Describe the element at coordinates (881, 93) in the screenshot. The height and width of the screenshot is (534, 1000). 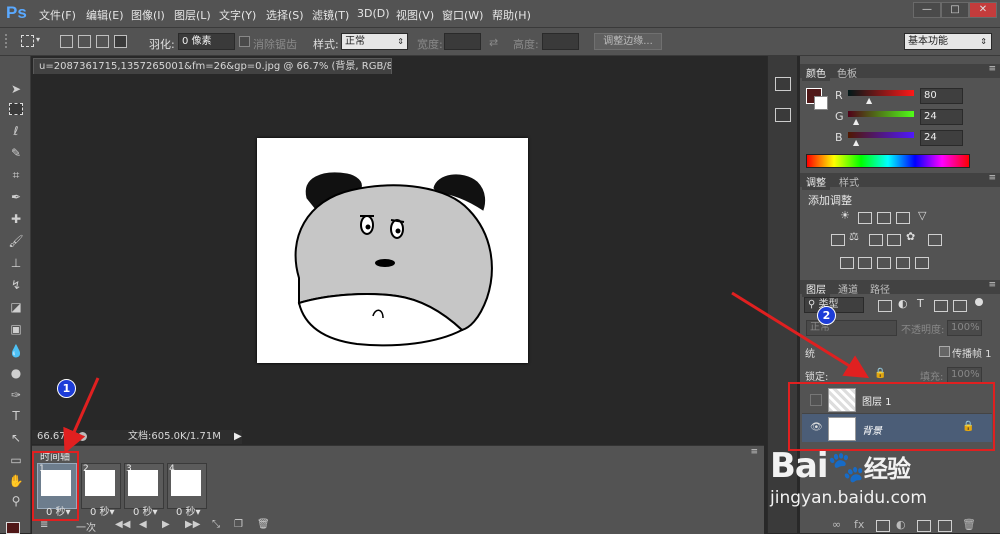
I see `channel-r-slider` at that location.